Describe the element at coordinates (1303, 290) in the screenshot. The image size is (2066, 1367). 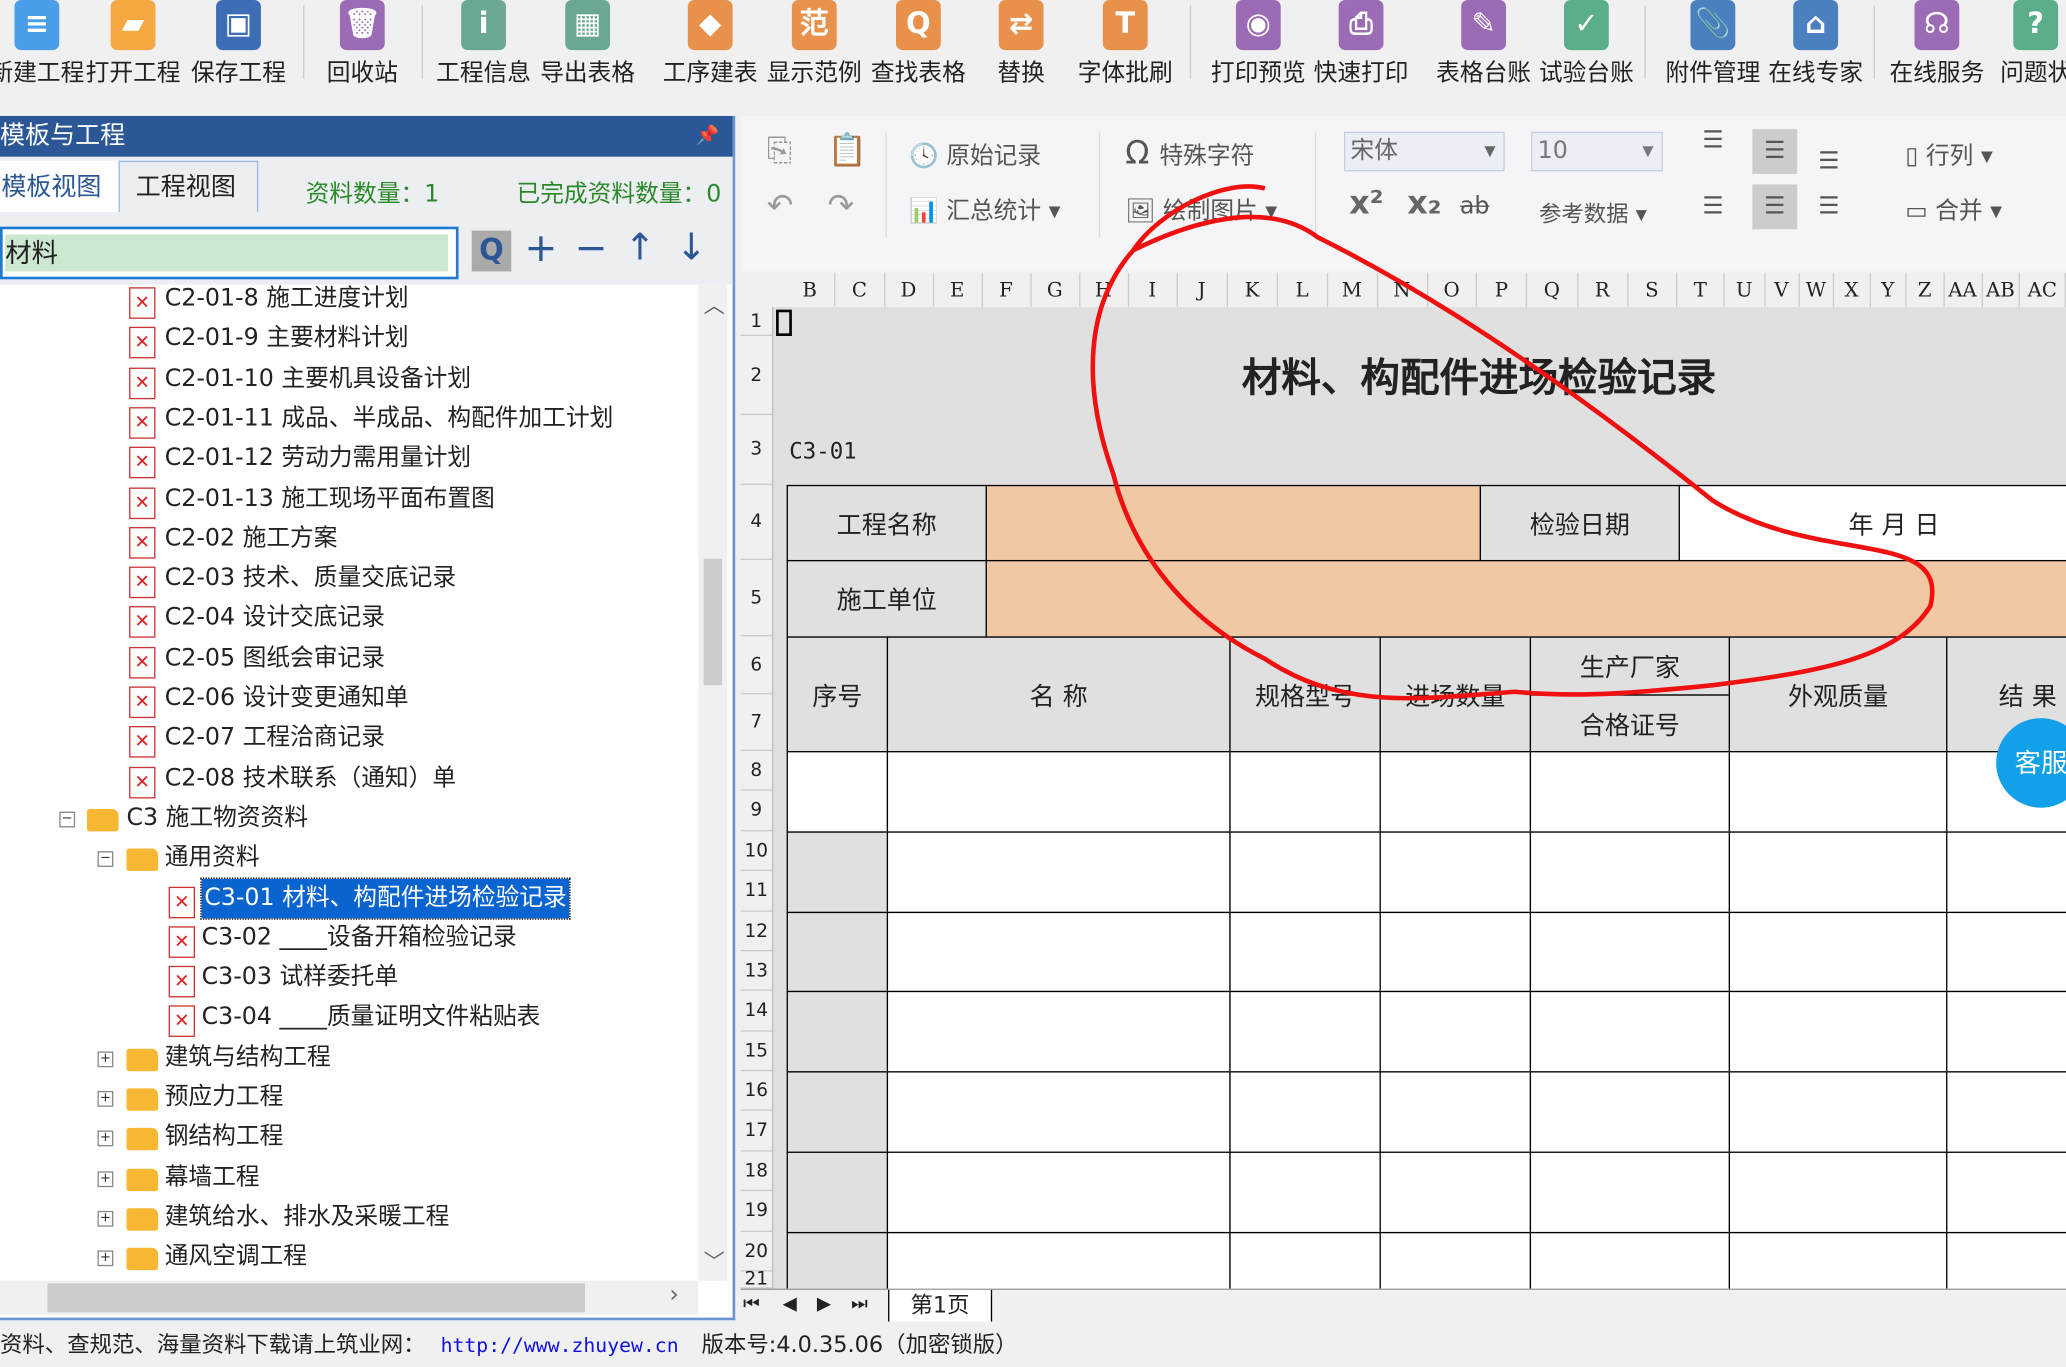
I see `column-header: L` at that location.